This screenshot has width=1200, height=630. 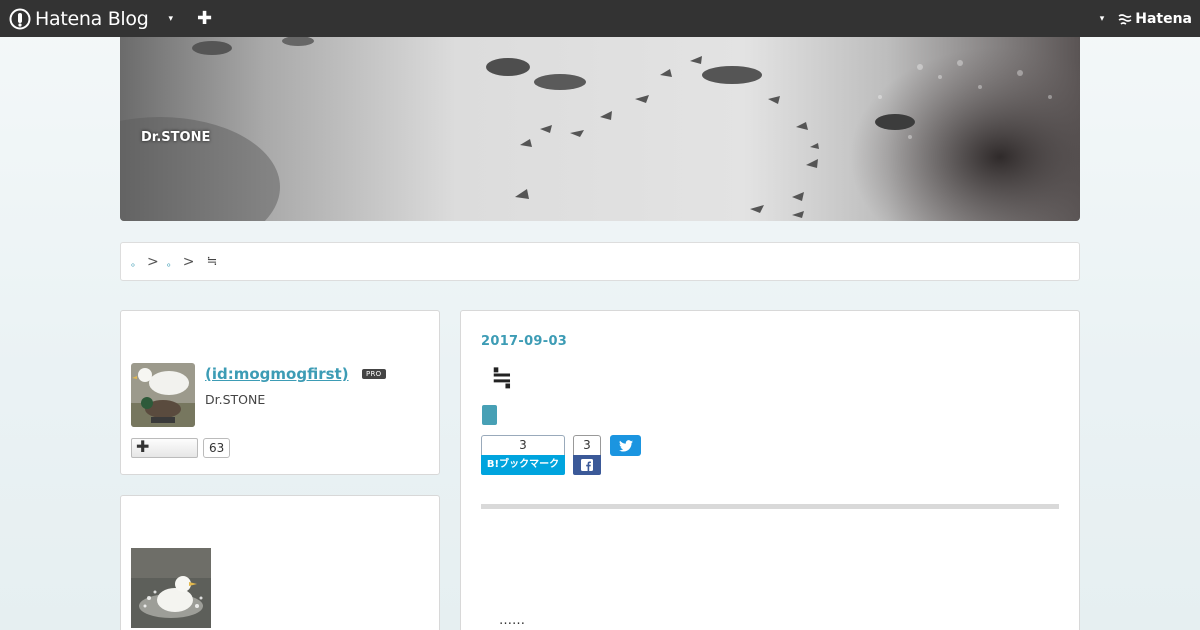 I want to click on category-tag, so click(x=489, y=415).